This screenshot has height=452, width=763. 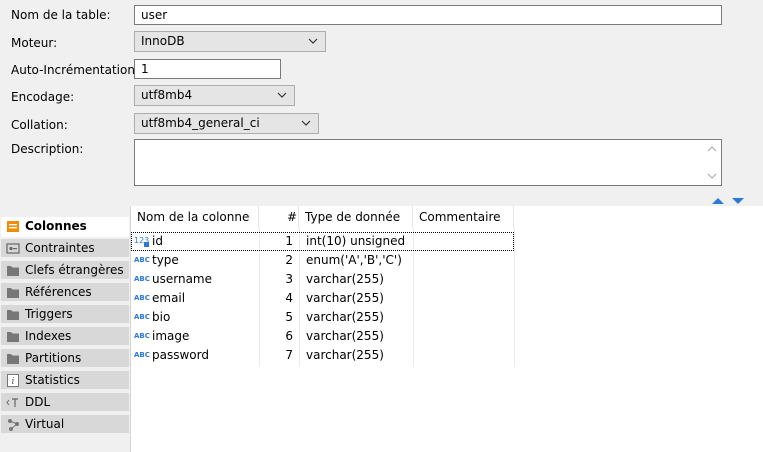 I want to click on table-row: ABC password 7 varchar(255), so click(x=322, y=355).